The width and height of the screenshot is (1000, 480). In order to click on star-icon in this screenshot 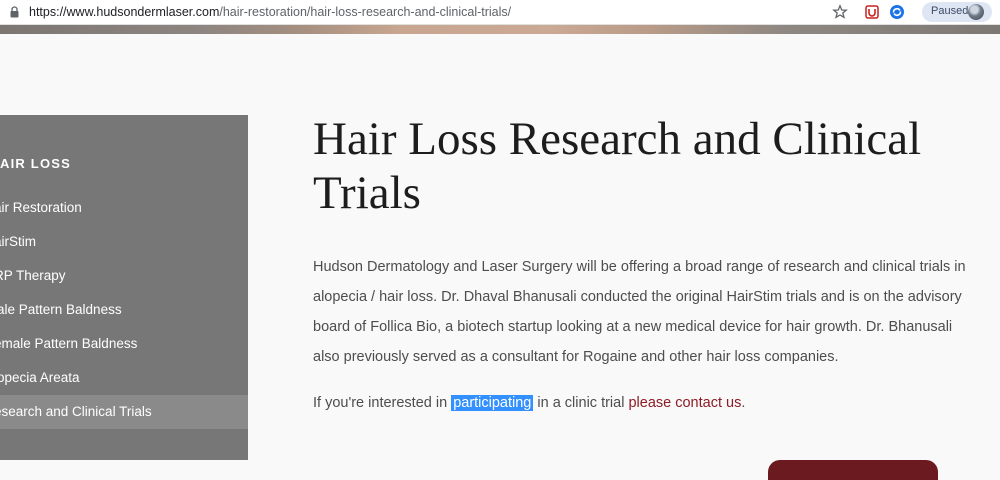, I will do `click(840, 12)`.